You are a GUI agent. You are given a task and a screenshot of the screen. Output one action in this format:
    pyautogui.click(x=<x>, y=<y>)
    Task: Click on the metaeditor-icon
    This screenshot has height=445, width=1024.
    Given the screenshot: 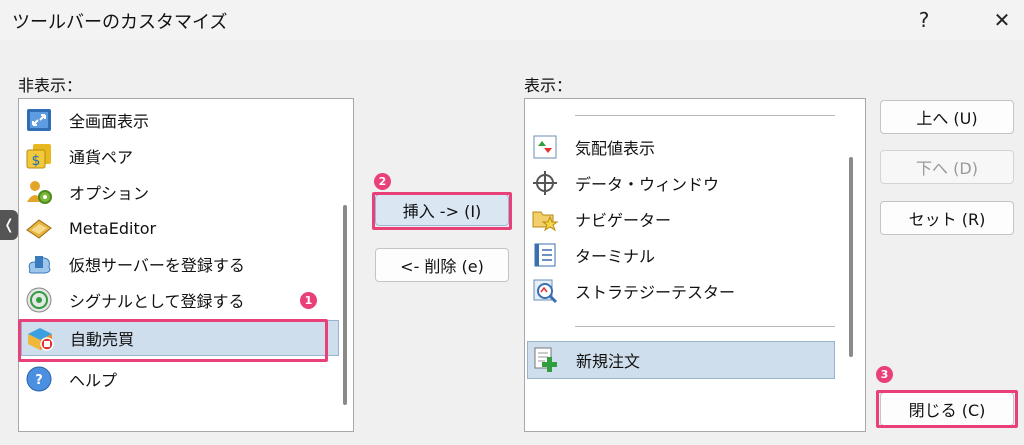 What is the action you would take?
    pyautogui.click(x=39, y=229)
    